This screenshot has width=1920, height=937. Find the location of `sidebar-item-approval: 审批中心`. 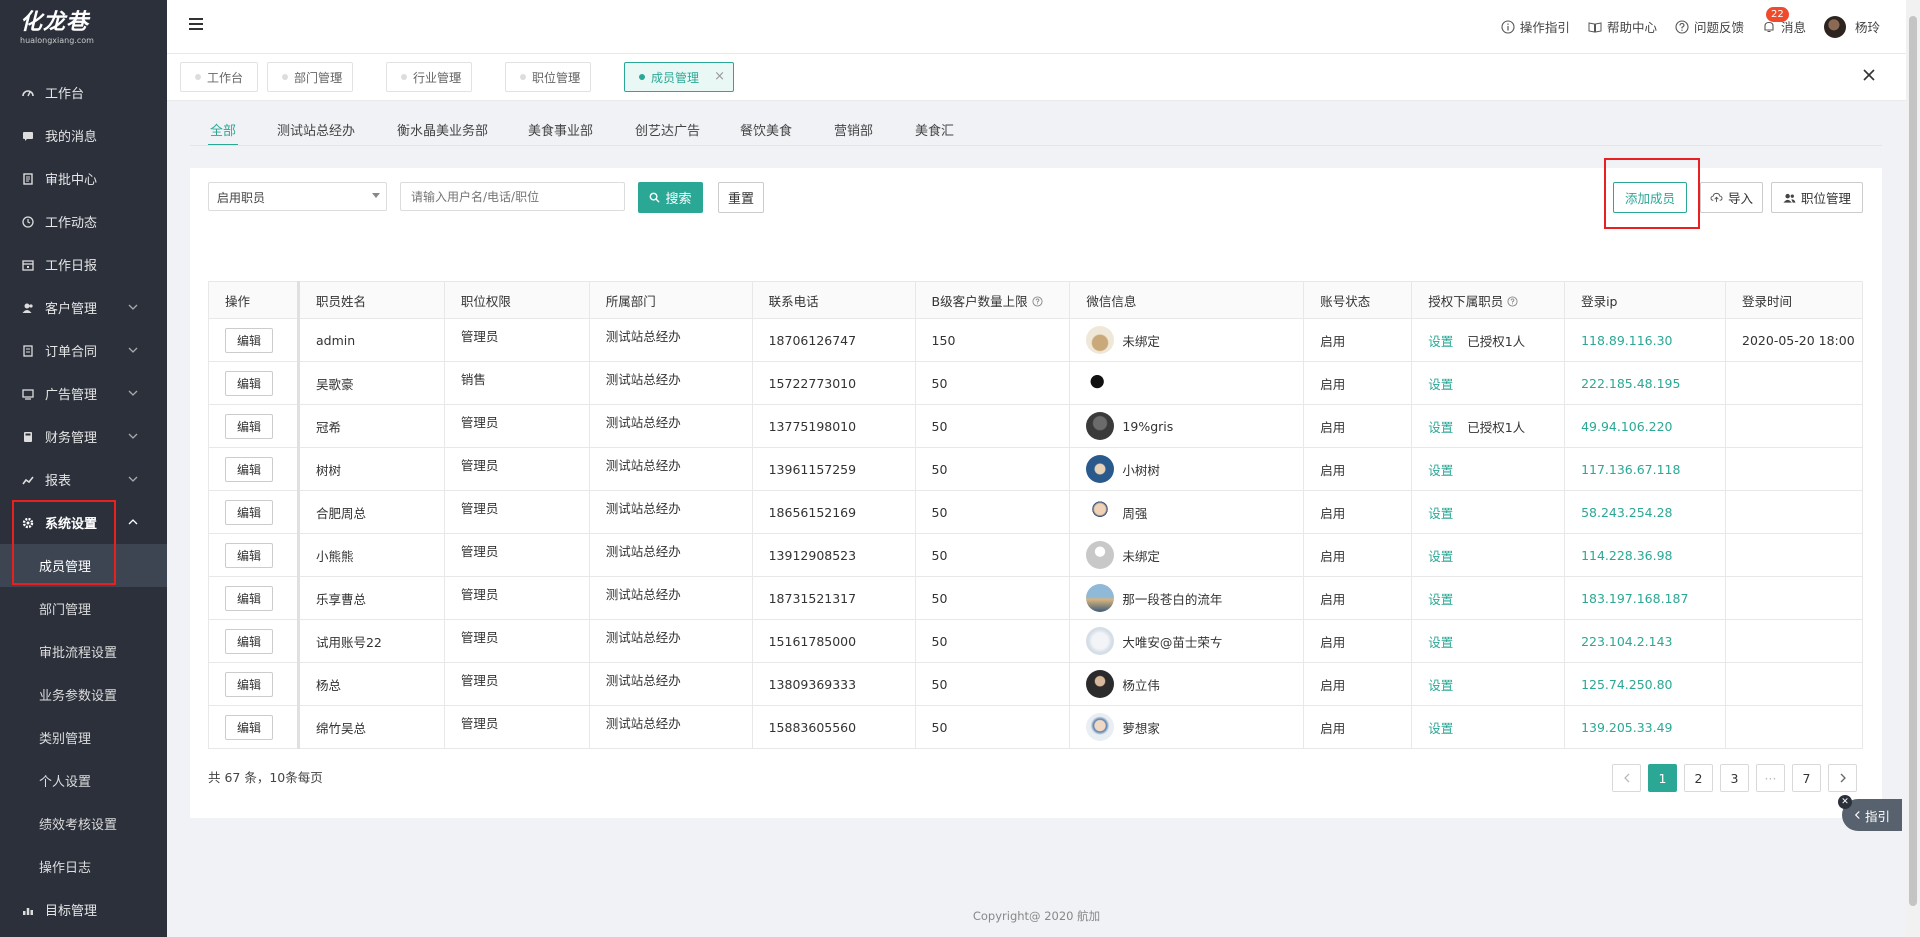

sidebar-item-approval: 审批中心 is located at coordinates (83, 178).